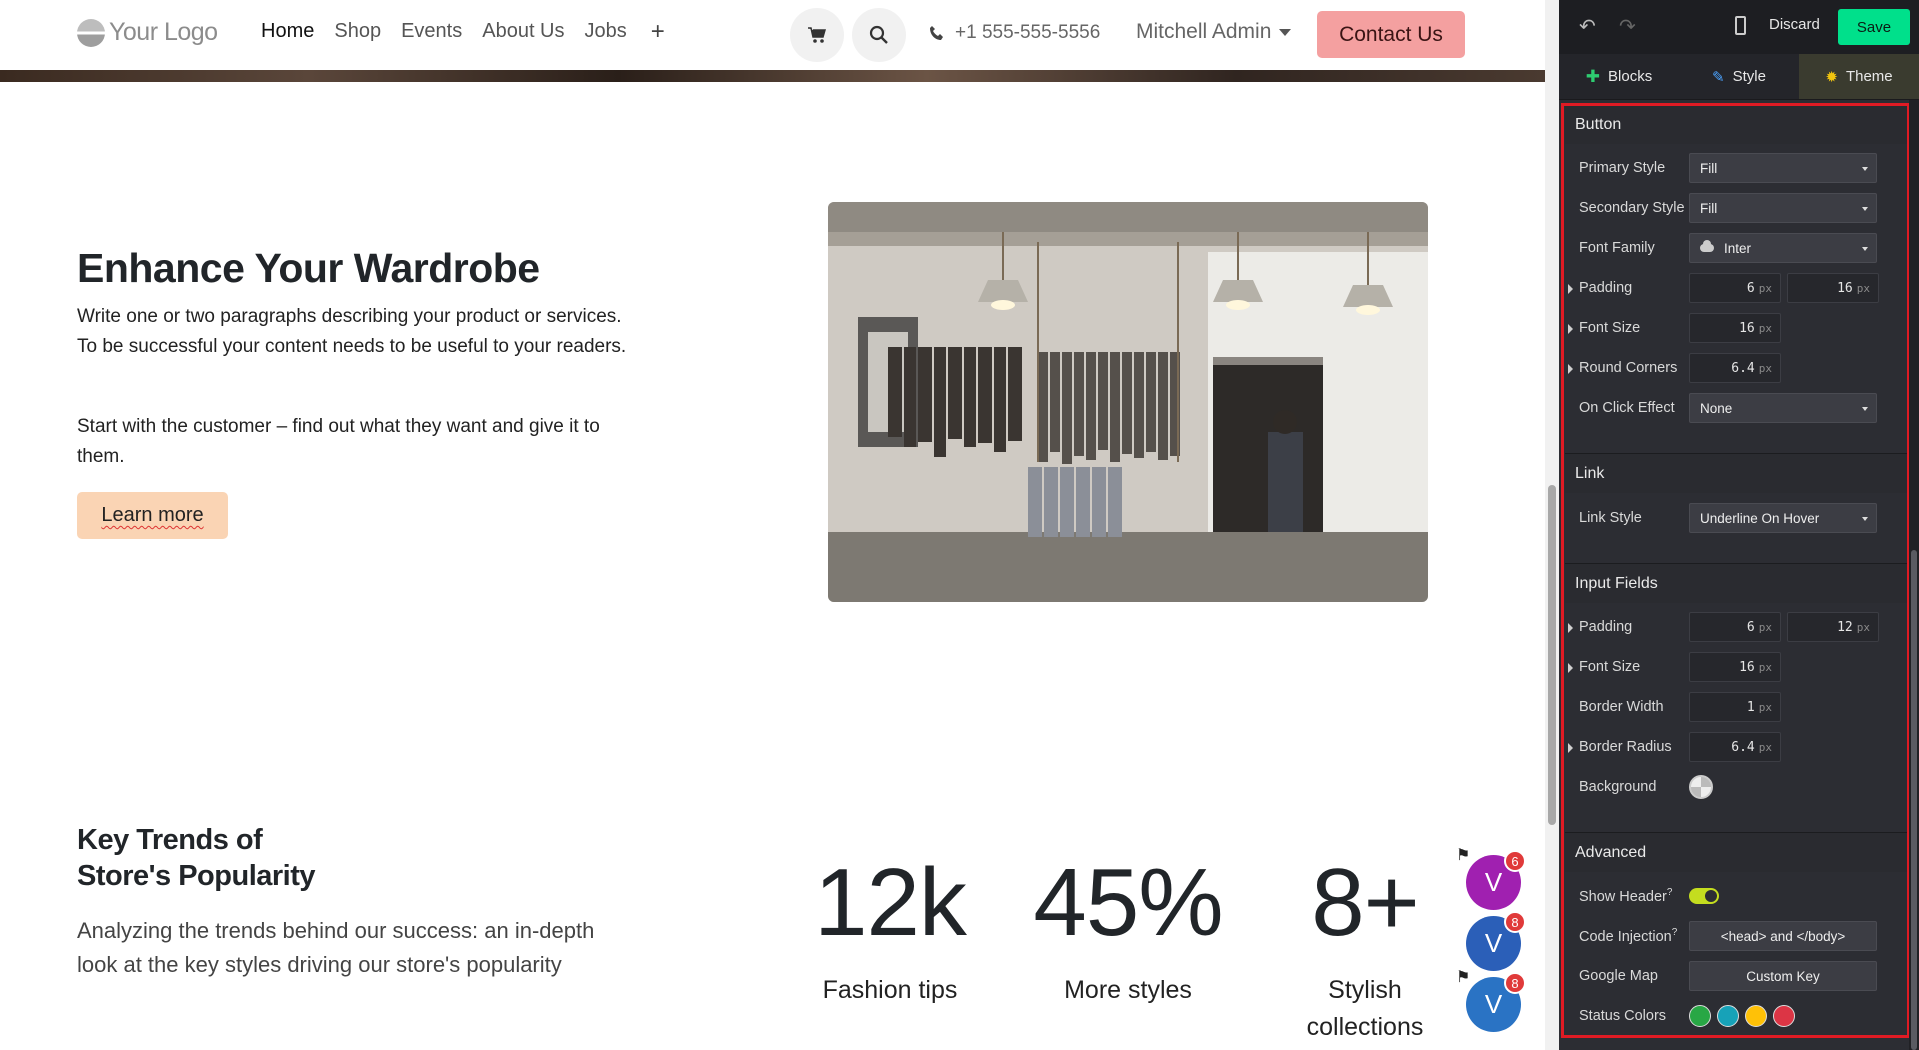 This screenshot has width=1919, height=1050. Describe the element at coordinates (91, 32) in the screenshot. I see `logo-icon` at that location.